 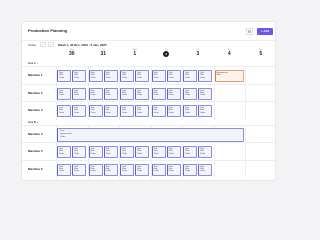 What do you see at coordinates (35, 75) in the screenshot?
I see `machine-label: Machine 1` at bounding box center [35, 75].